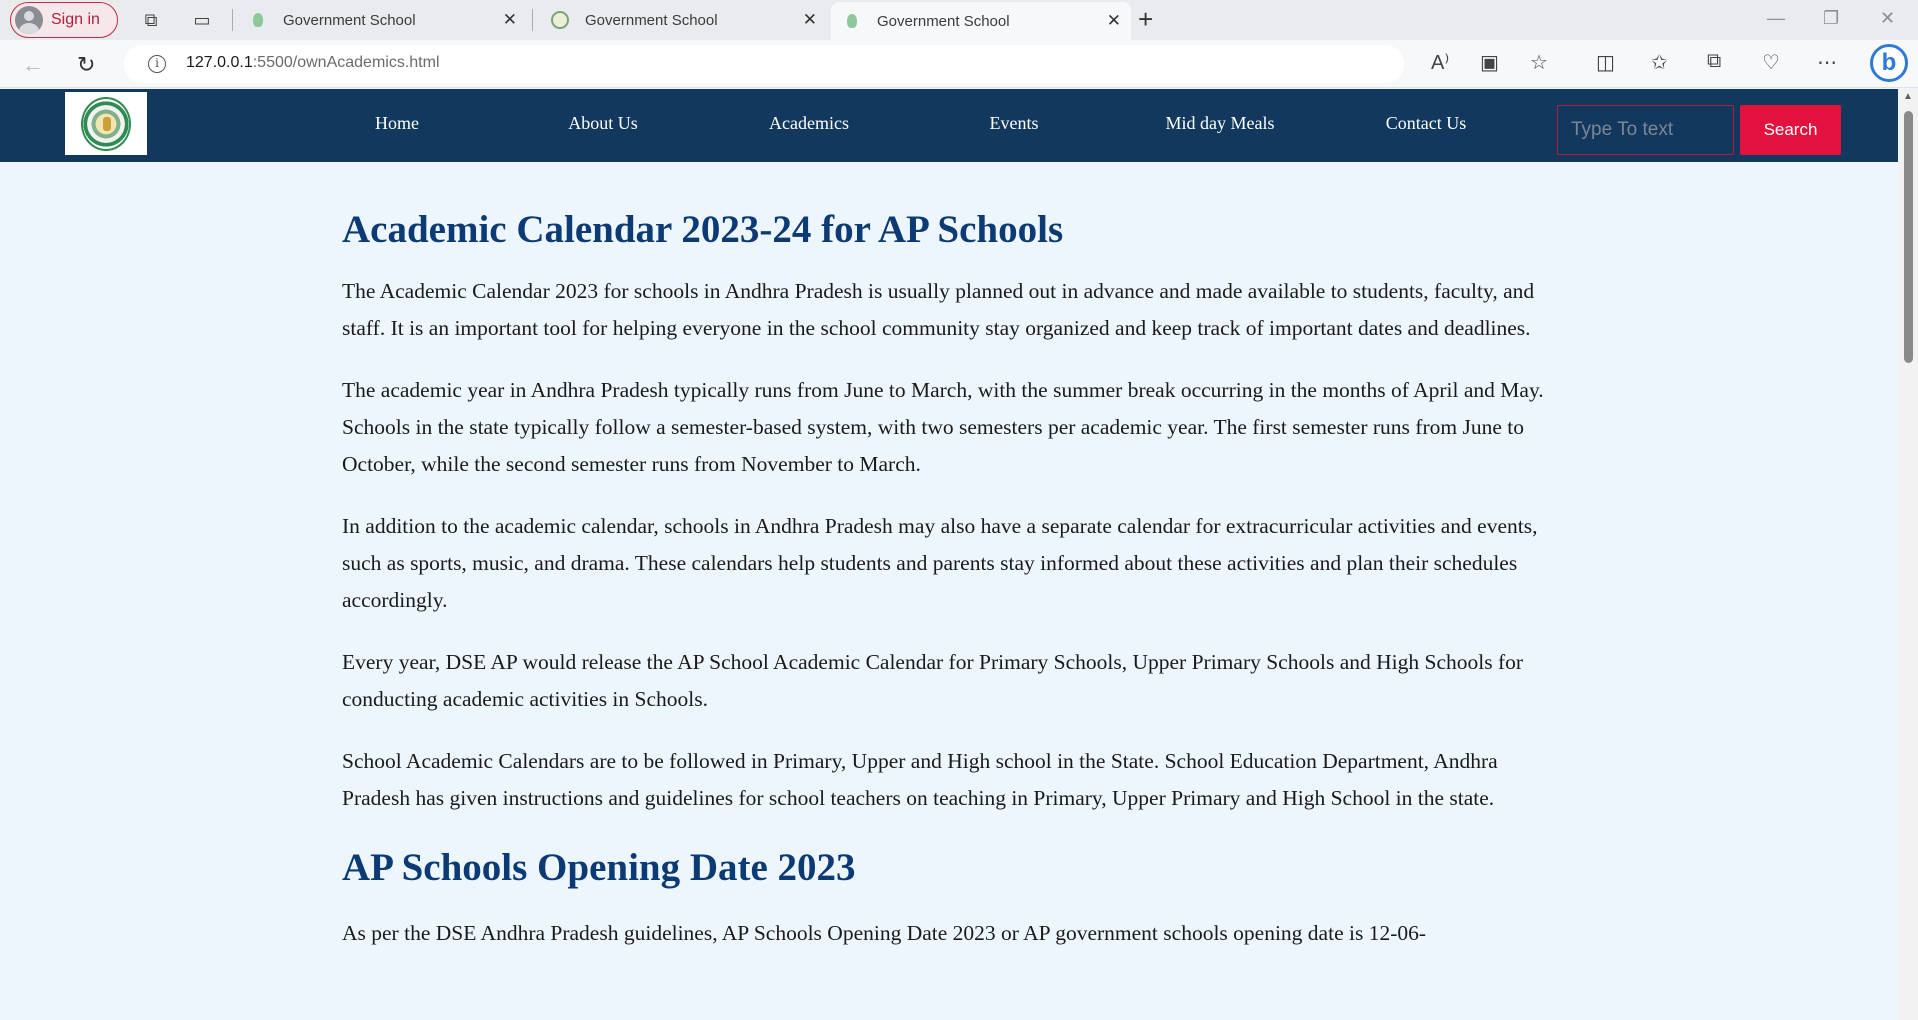 This screenshot has width=1918, height=1020. Describe the element at coordinates (1145, 19) in the screenshot. I see `new-tab-button: +` at that location.